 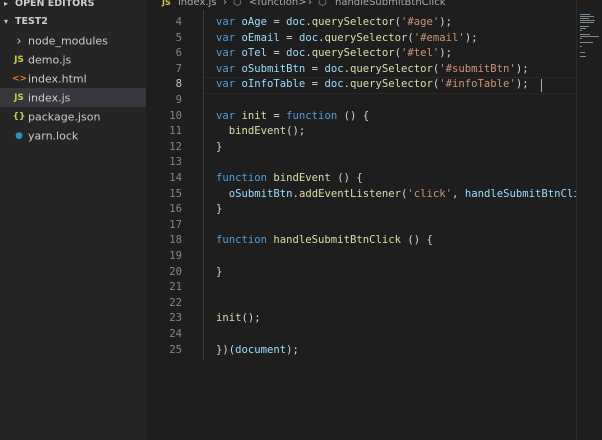 I want to click on line-number: 12, so click(x=175, y=146).